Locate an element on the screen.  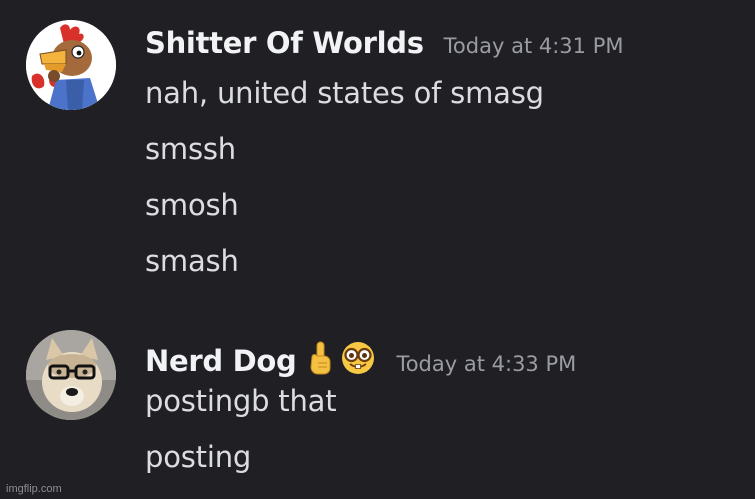
index-pointing-up-emoji-icon is located at coordinates (320, 358).